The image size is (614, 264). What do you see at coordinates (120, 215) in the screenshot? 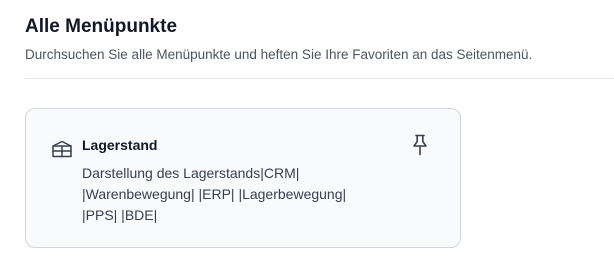
I see `menu-item-description-line: |PPS| |BDE|` at bounding box center [120, 215].